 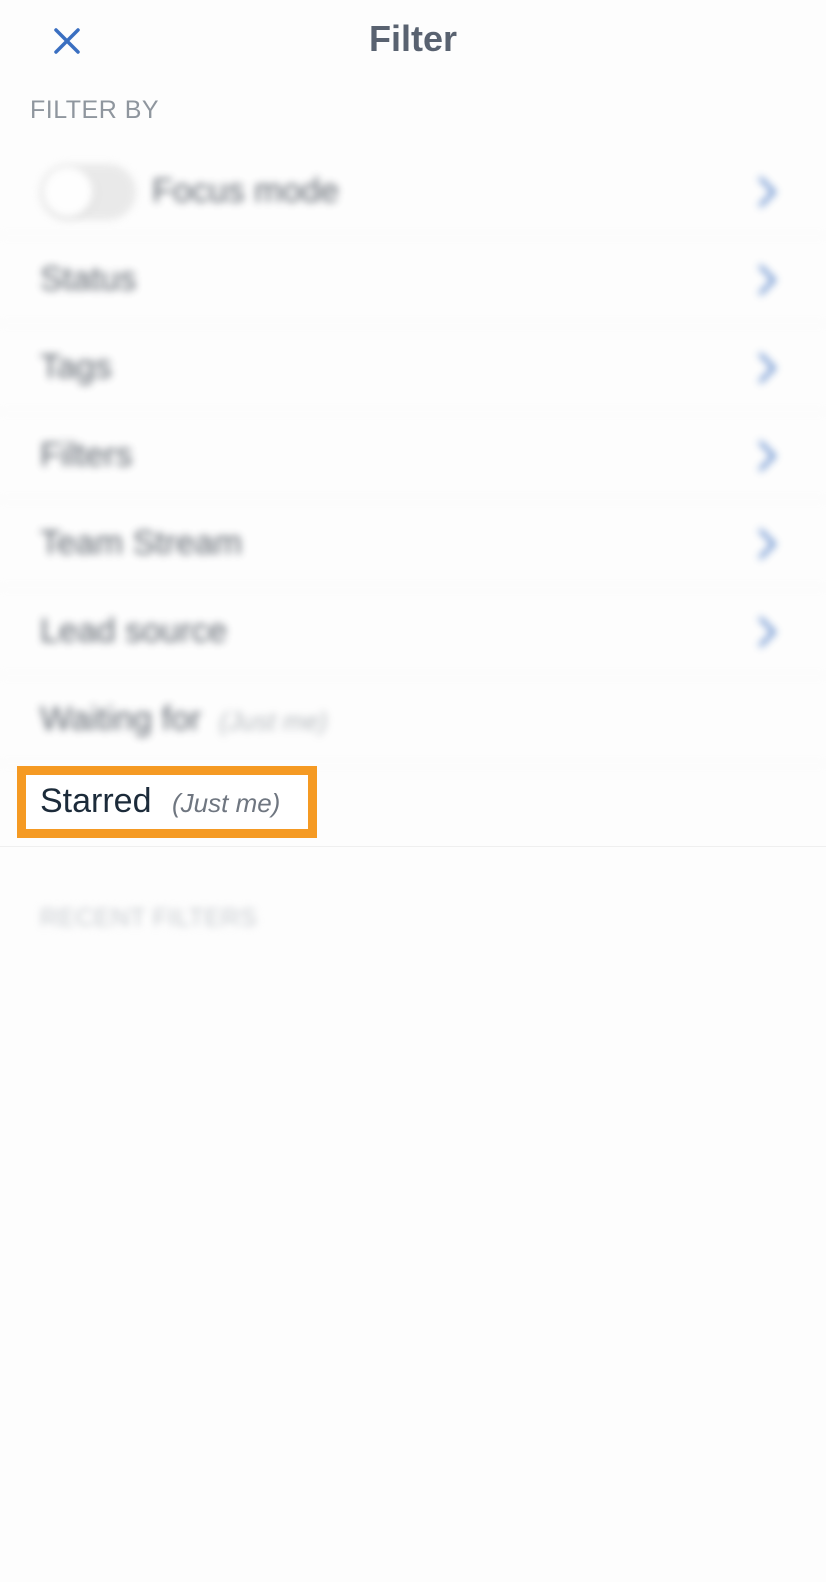 What do you see at coordinates (412, 38) in the screenshot?
I see `page-title: Filter` at bounding box center [412, 38].